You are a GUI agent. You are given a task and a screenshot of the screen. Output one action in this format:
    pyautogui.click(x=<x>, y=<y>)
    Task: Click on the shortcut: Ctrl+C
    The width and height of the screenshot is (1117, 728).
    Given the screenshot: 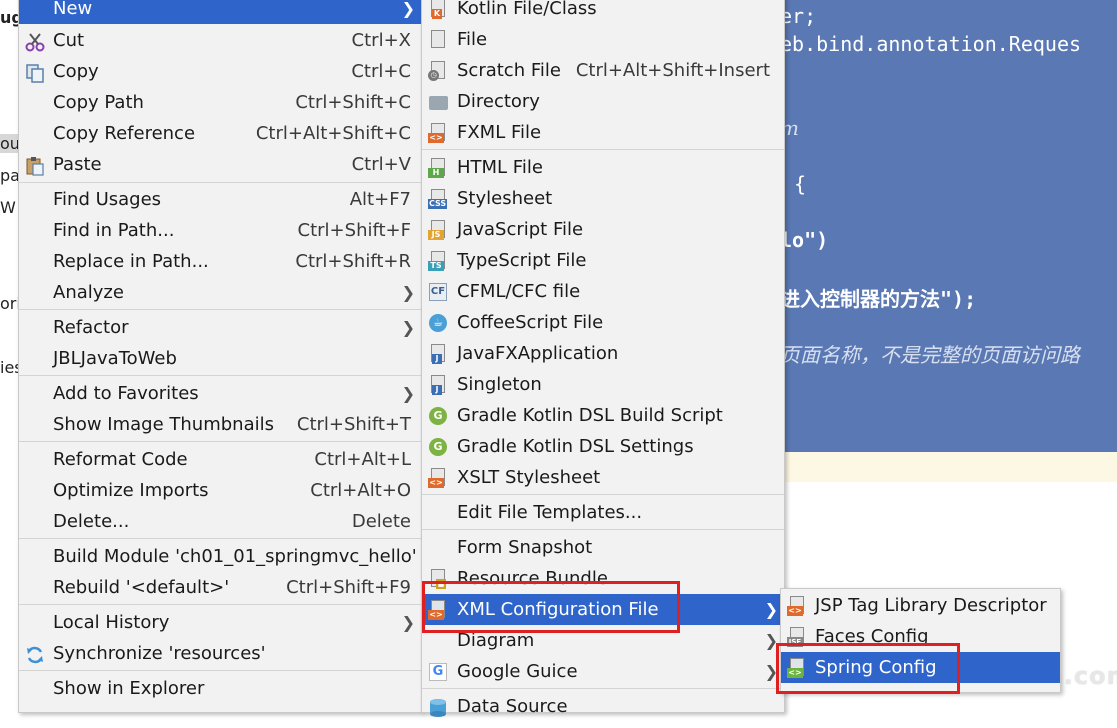 What is the action you would take?
    pyautogui.click(x=381, y=71)
    